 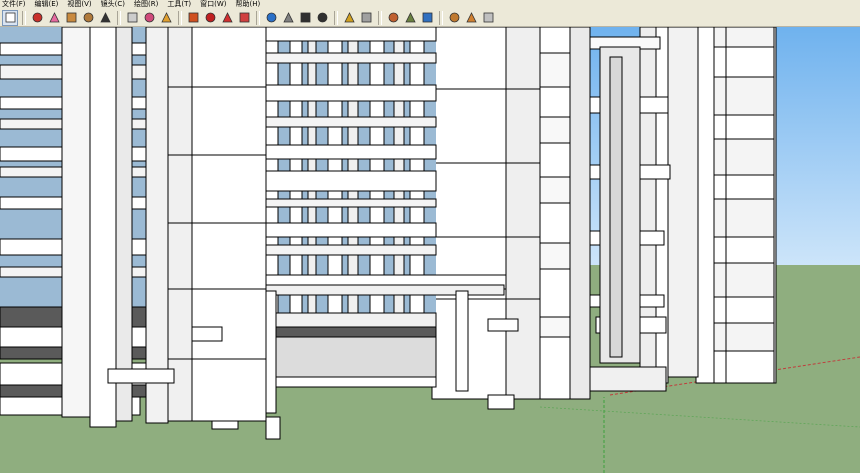 I want to click on offset-tool-icon, so click(x=244, y=17).